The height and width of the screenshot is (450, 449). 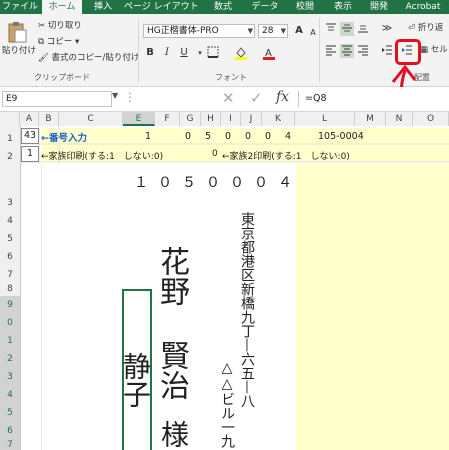 What do you see at coordinates (20, 7) in the screenshot?
I see `tab-file: ファイル` at bounding box center [20, 7].